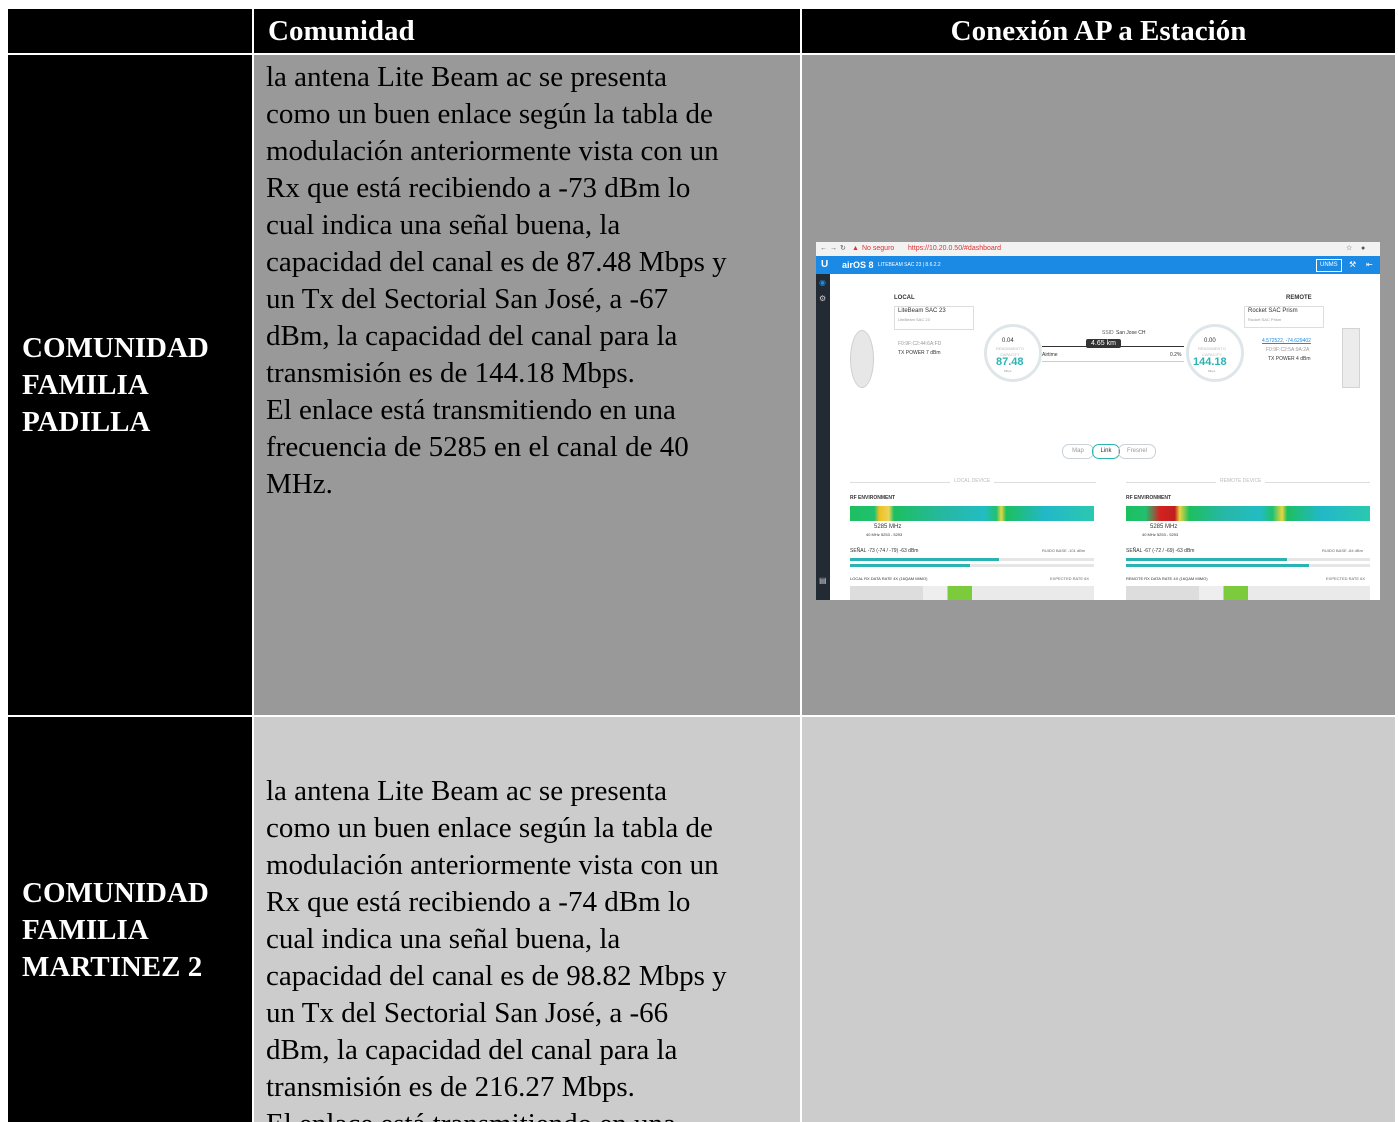  Describe the element at coordinates (1241, 481) in the screenshot. I see `remote-device-label: REMOTE DEVICE` at that location.